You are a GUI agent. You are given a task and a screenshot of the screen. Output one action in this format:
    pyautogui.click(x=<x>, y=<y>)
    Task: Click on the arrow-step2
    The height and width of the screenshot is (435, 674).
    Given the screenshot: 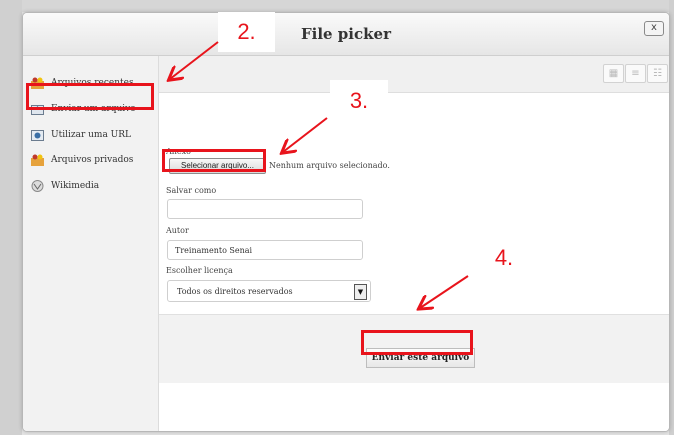 What is the action you would take?
    pyautogui.click(x=194, y=60)
    